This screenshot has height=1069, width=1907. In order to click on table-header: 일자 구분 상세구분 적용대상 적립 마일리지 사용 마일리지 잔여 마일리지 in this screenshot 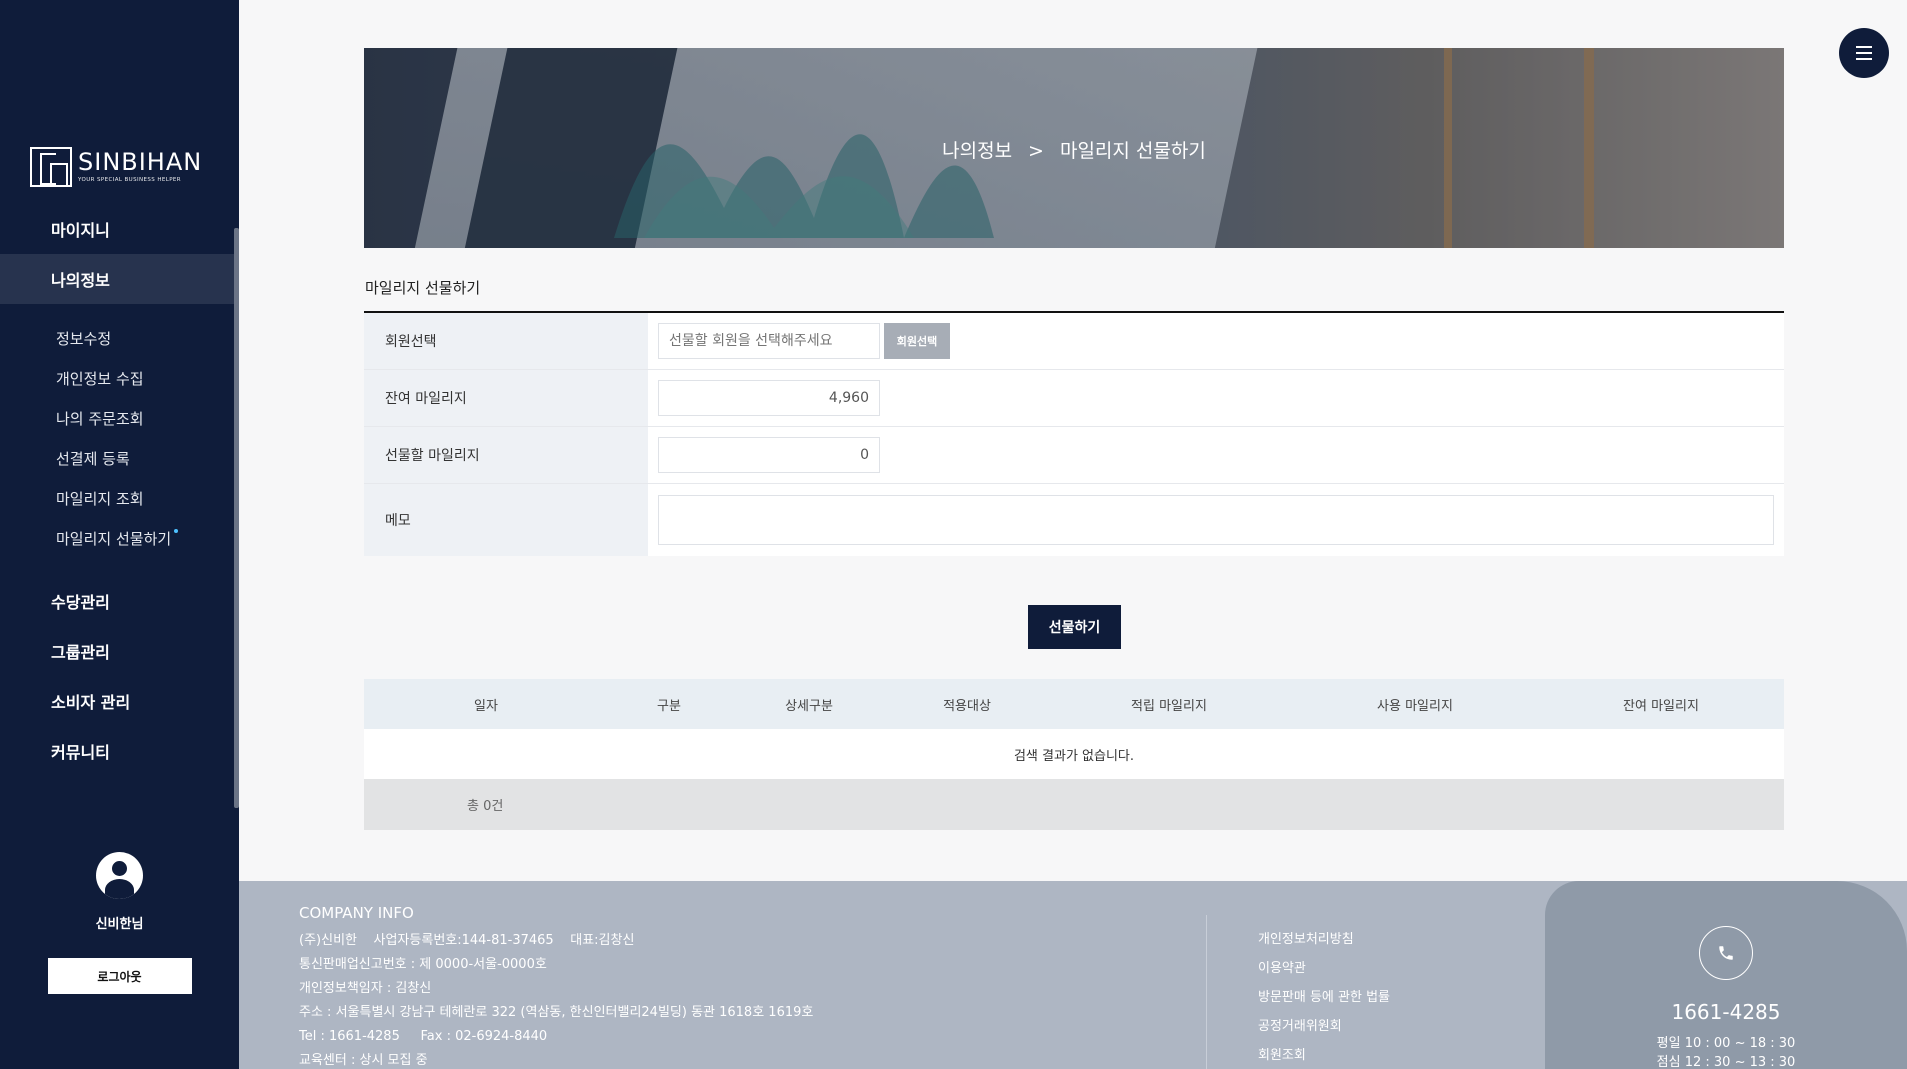, I will do `click(1074, 704)`.